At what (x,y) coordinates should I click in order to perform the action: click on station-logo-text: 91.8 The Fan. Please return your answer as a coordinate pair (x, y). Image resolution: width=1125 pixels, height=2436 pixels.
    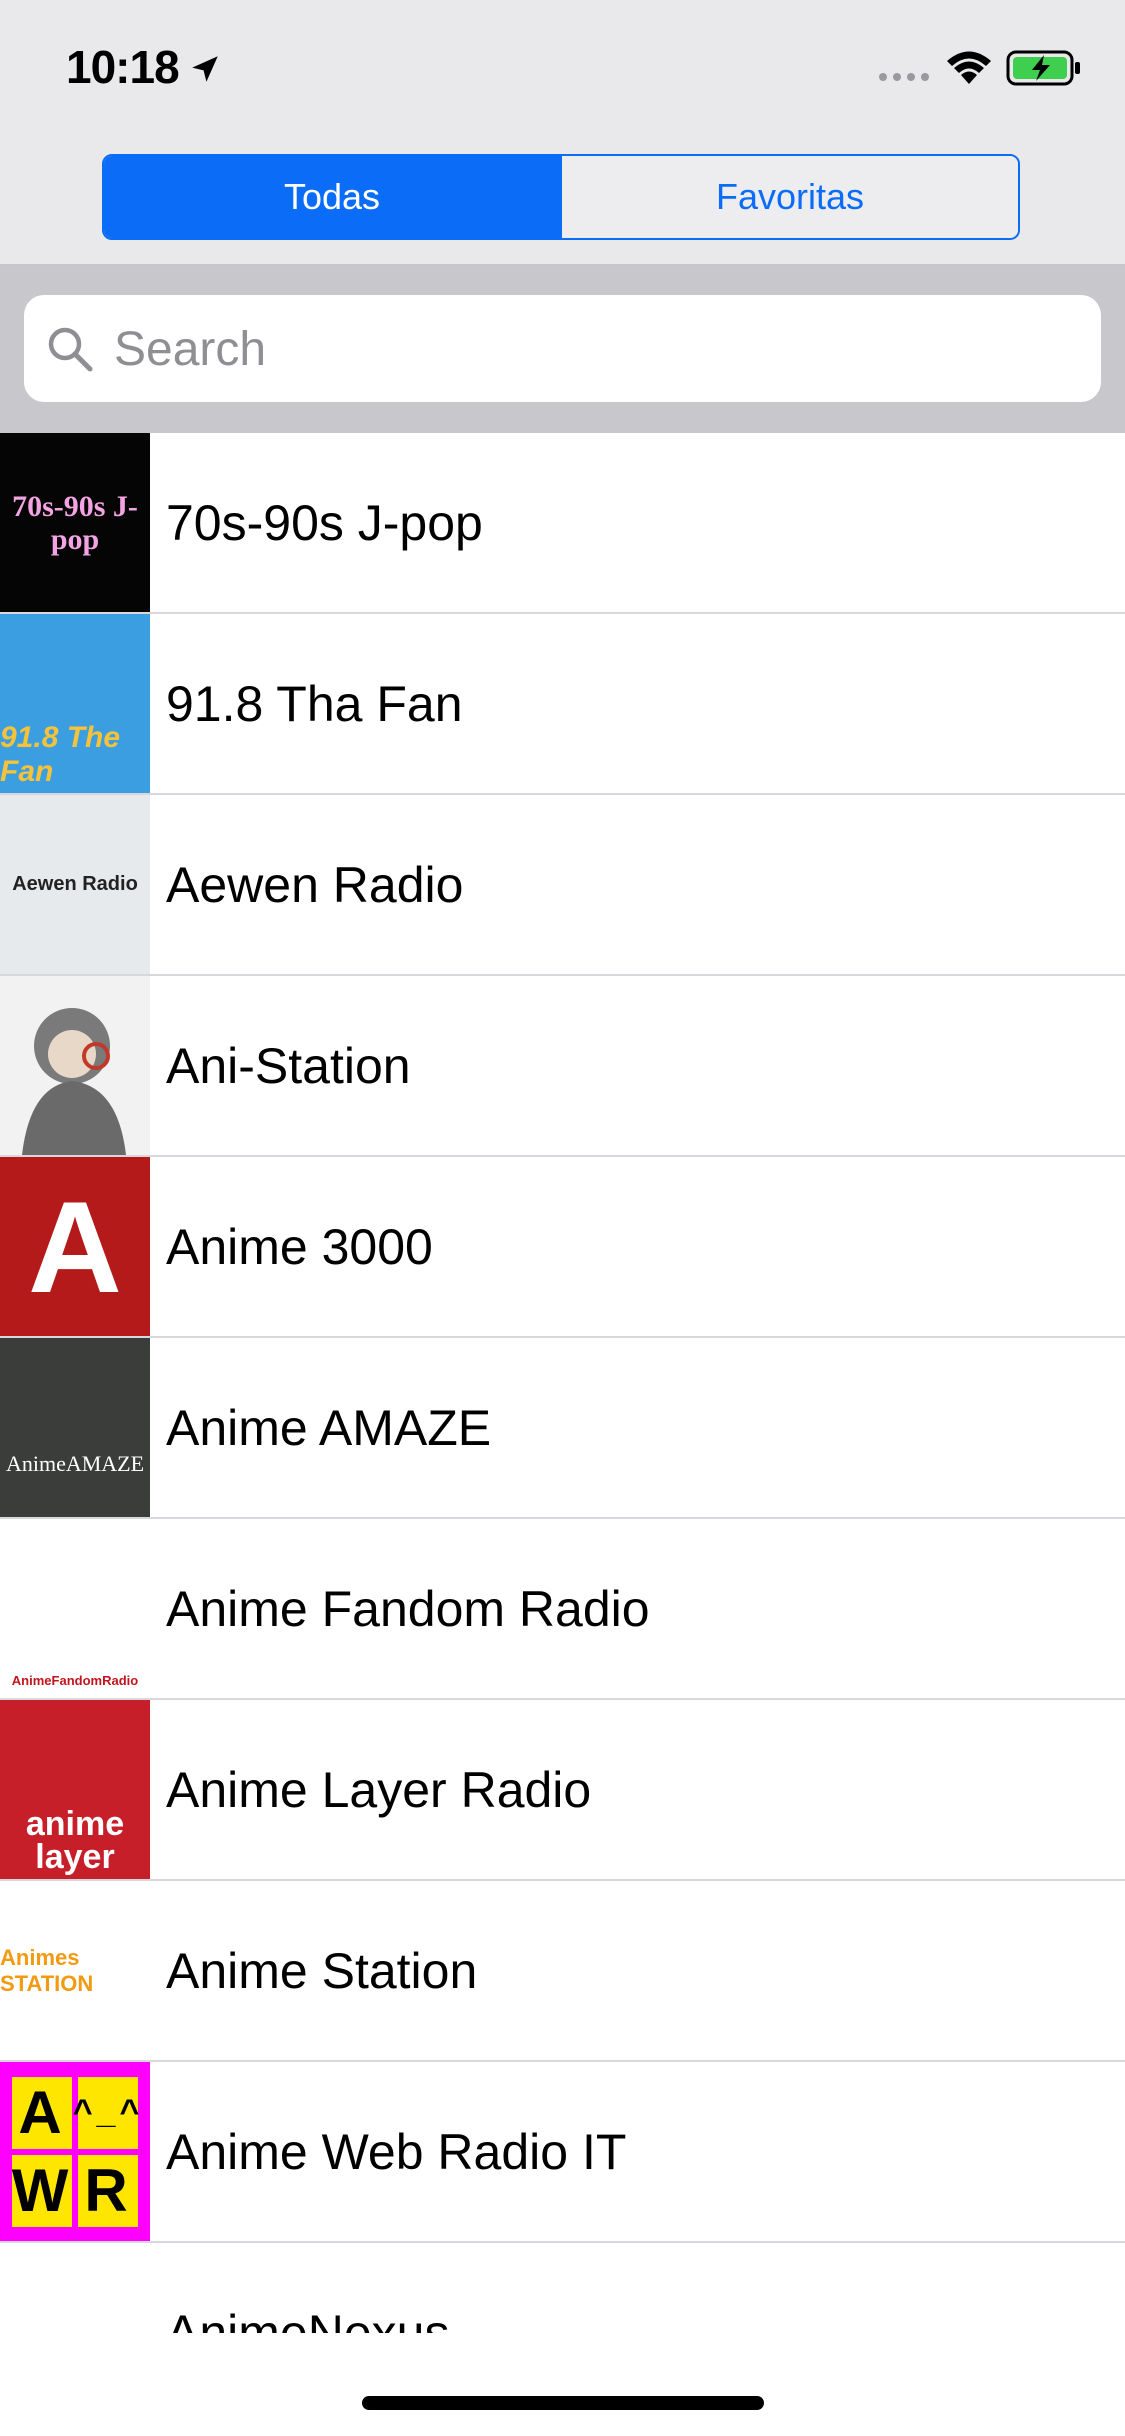
    Looking at the image, I should click on (60, 754).